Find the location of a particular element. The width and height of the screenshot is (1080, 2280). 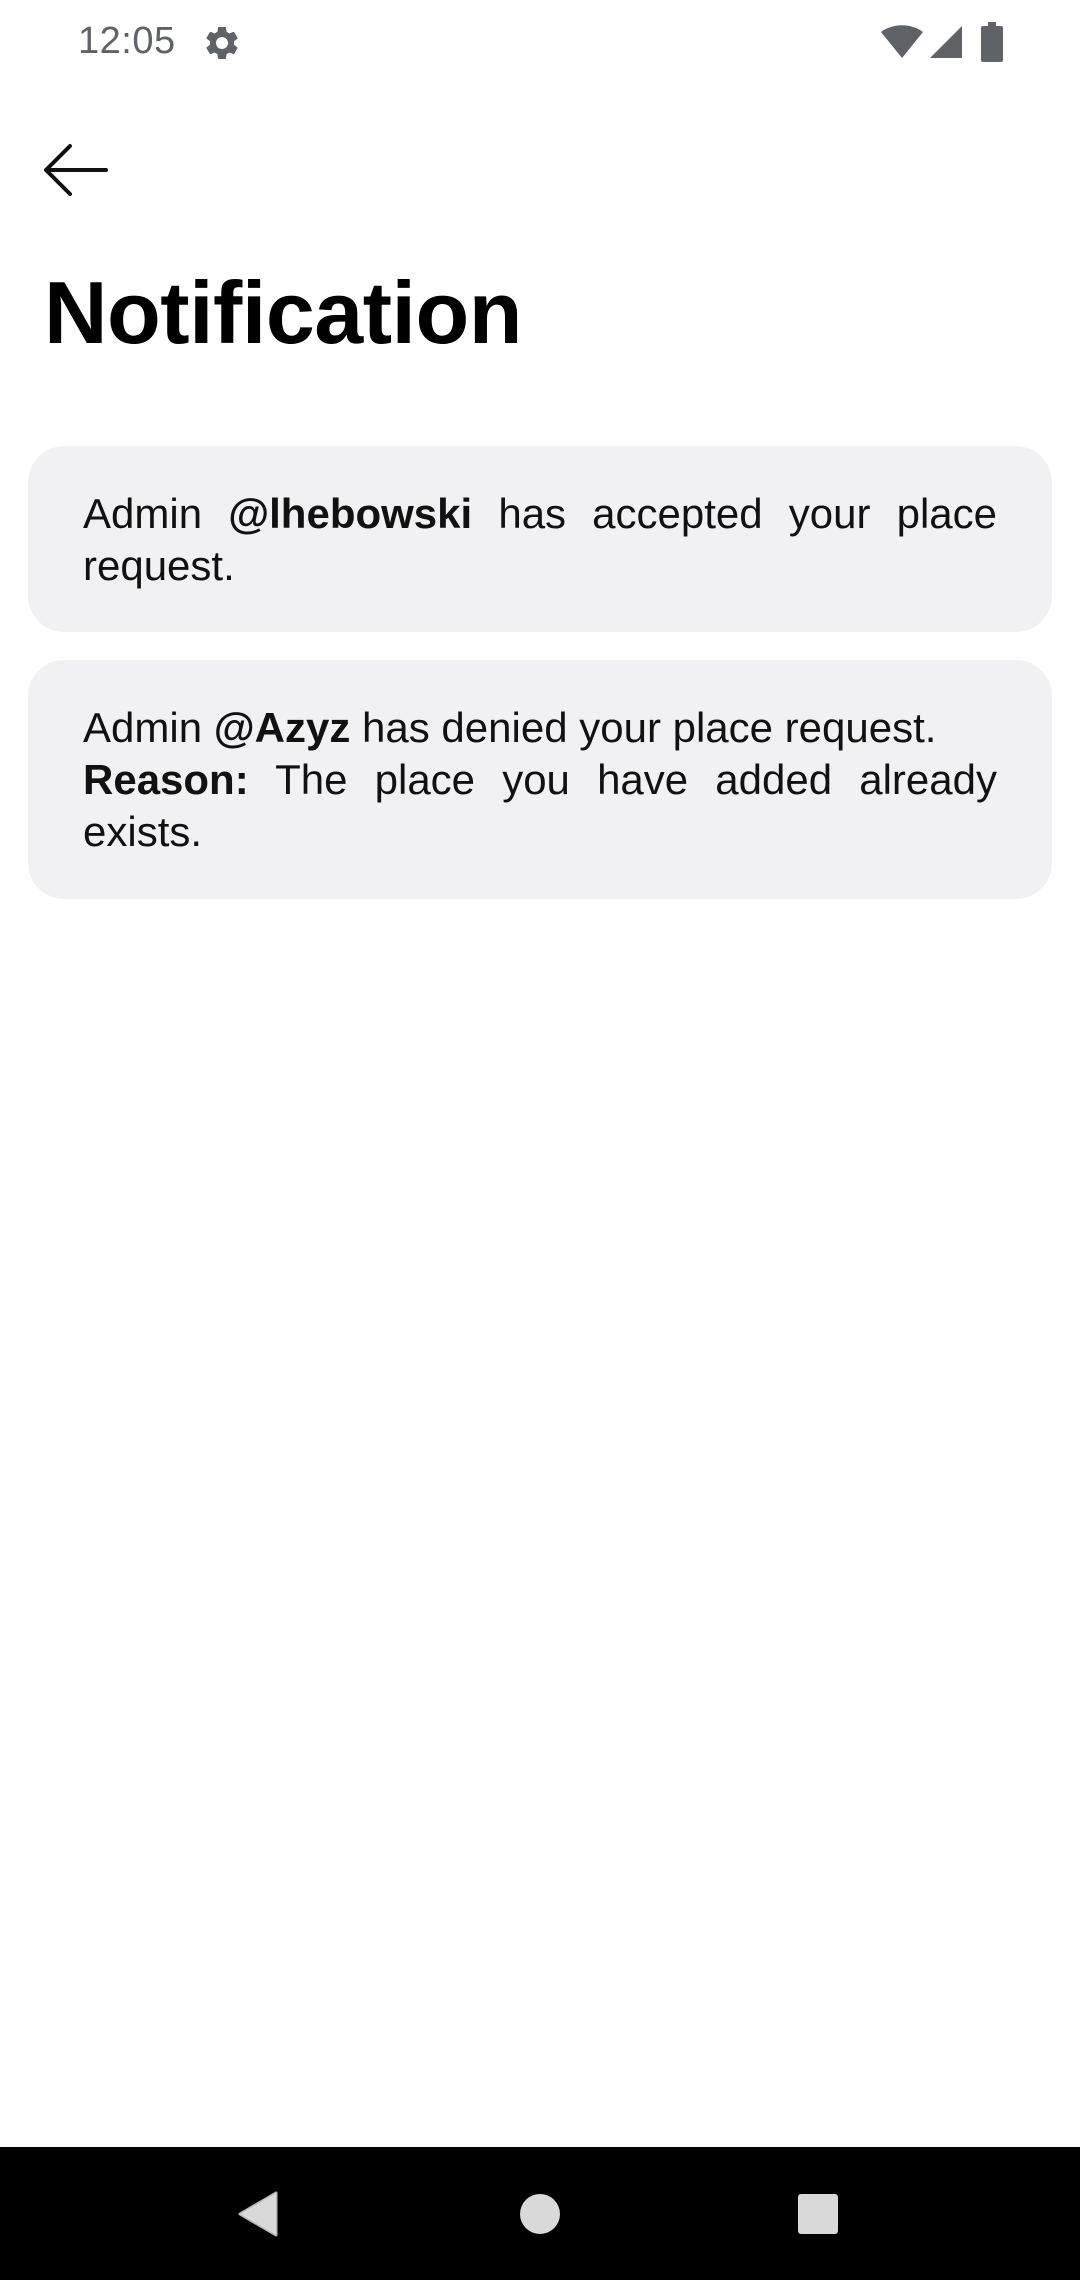

nav-back-button is located at coordinates (258, 2213).